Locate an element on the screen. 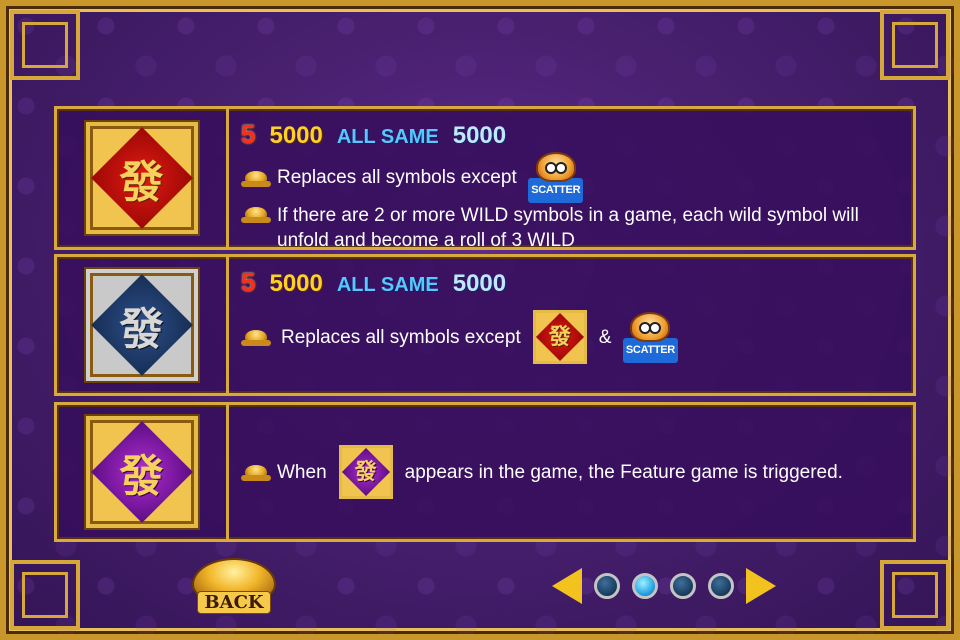 The image size is (960, 640). description-line: Replaces all symbols except SCATTER is located at coordinates (577, 177).